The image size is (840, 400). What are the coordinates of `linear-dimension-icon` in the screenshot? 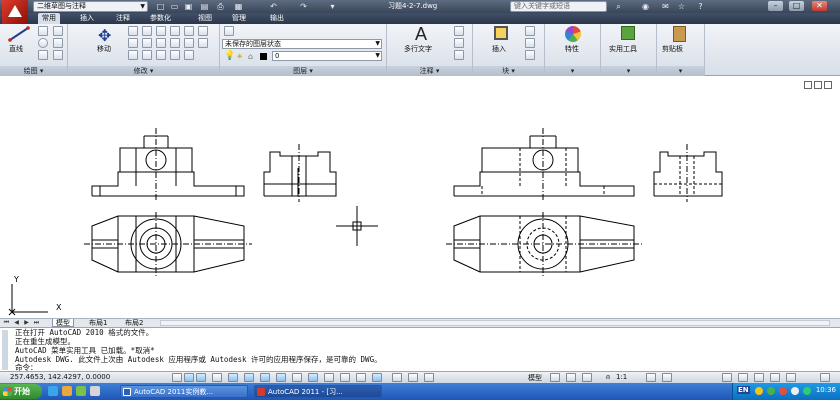 It's located at (459, 31).